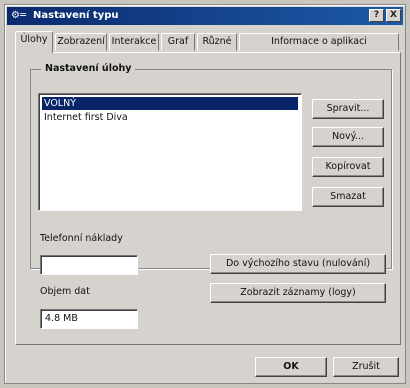 The image size is (410, 388). What do you see at coordinates (170, 117) in the screenshot?
I see `list-item: Internet first Diva` at bounding box center [170, 117].